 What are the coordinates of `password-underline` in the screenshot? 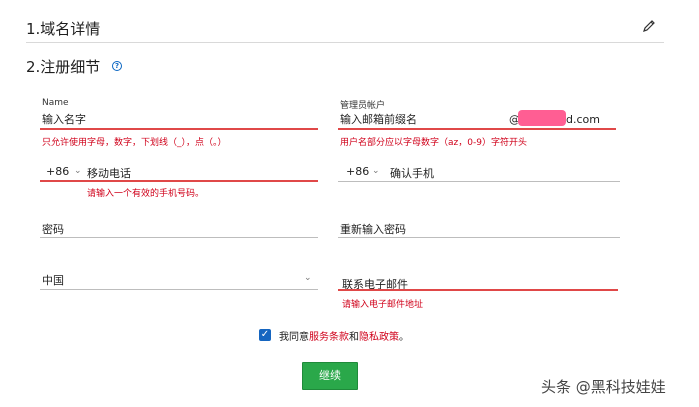 It's located at (179, 237).